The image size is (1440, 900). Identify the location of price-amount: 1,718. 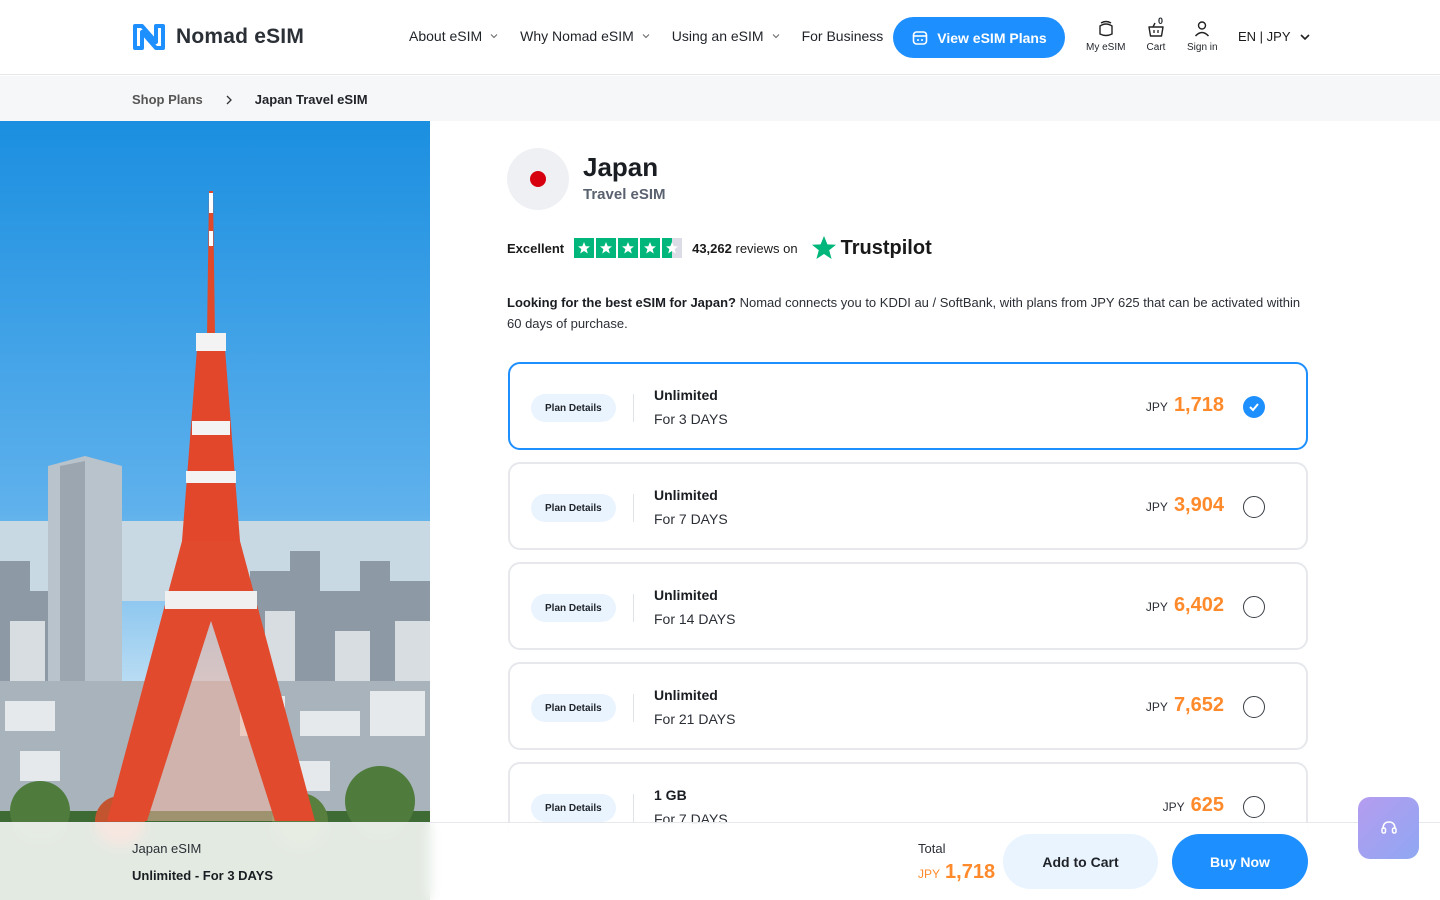
(1198, 405).